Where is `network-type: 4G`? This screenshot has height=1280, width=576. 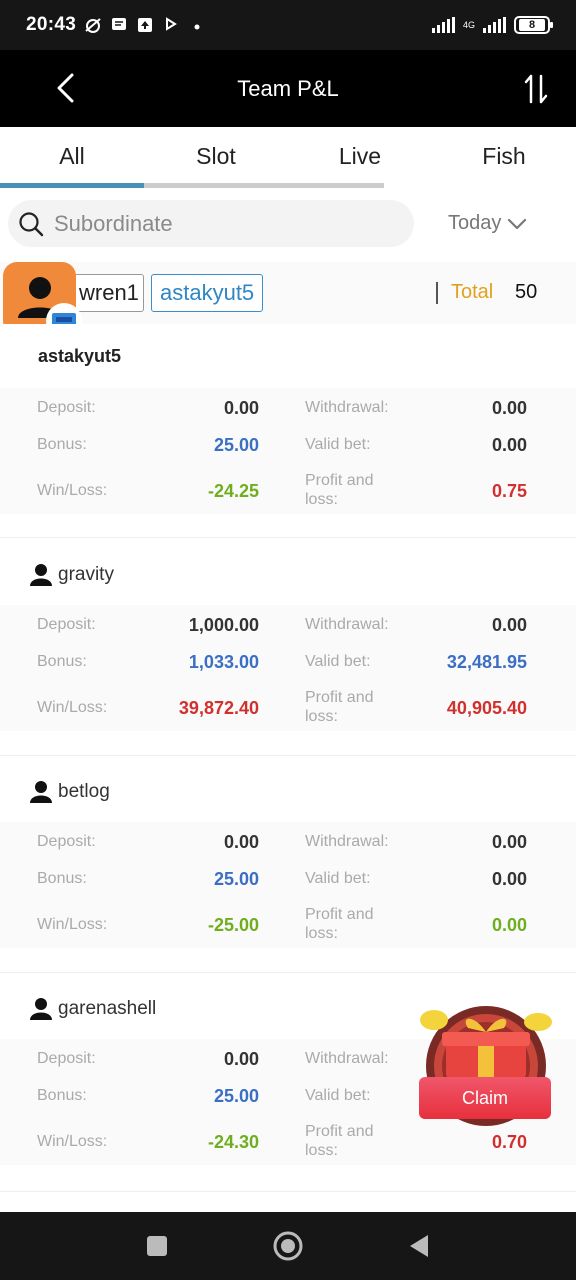
network-type: 4G is located at coordinates (468, 25).